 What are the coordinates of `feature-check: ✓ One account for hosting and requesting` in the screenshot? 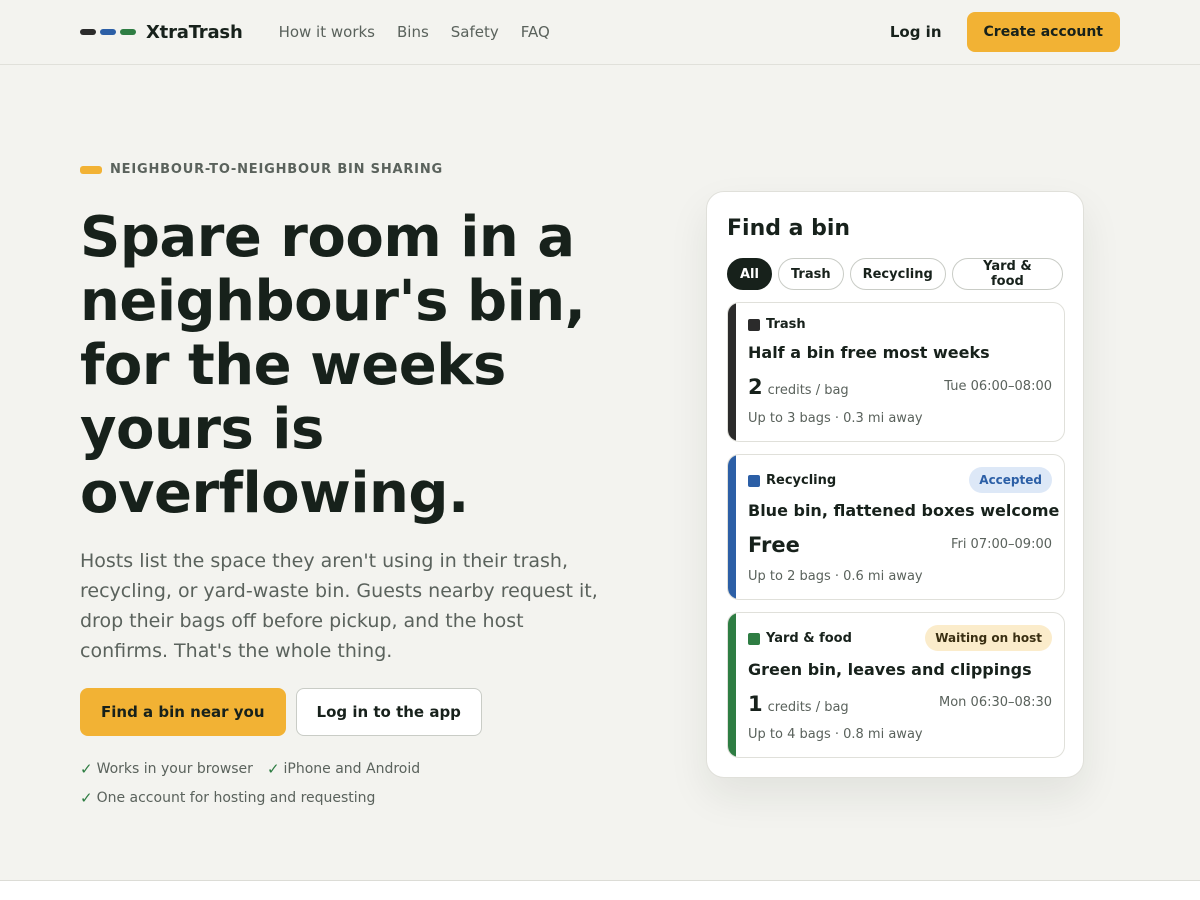 It's located at (340, 798).